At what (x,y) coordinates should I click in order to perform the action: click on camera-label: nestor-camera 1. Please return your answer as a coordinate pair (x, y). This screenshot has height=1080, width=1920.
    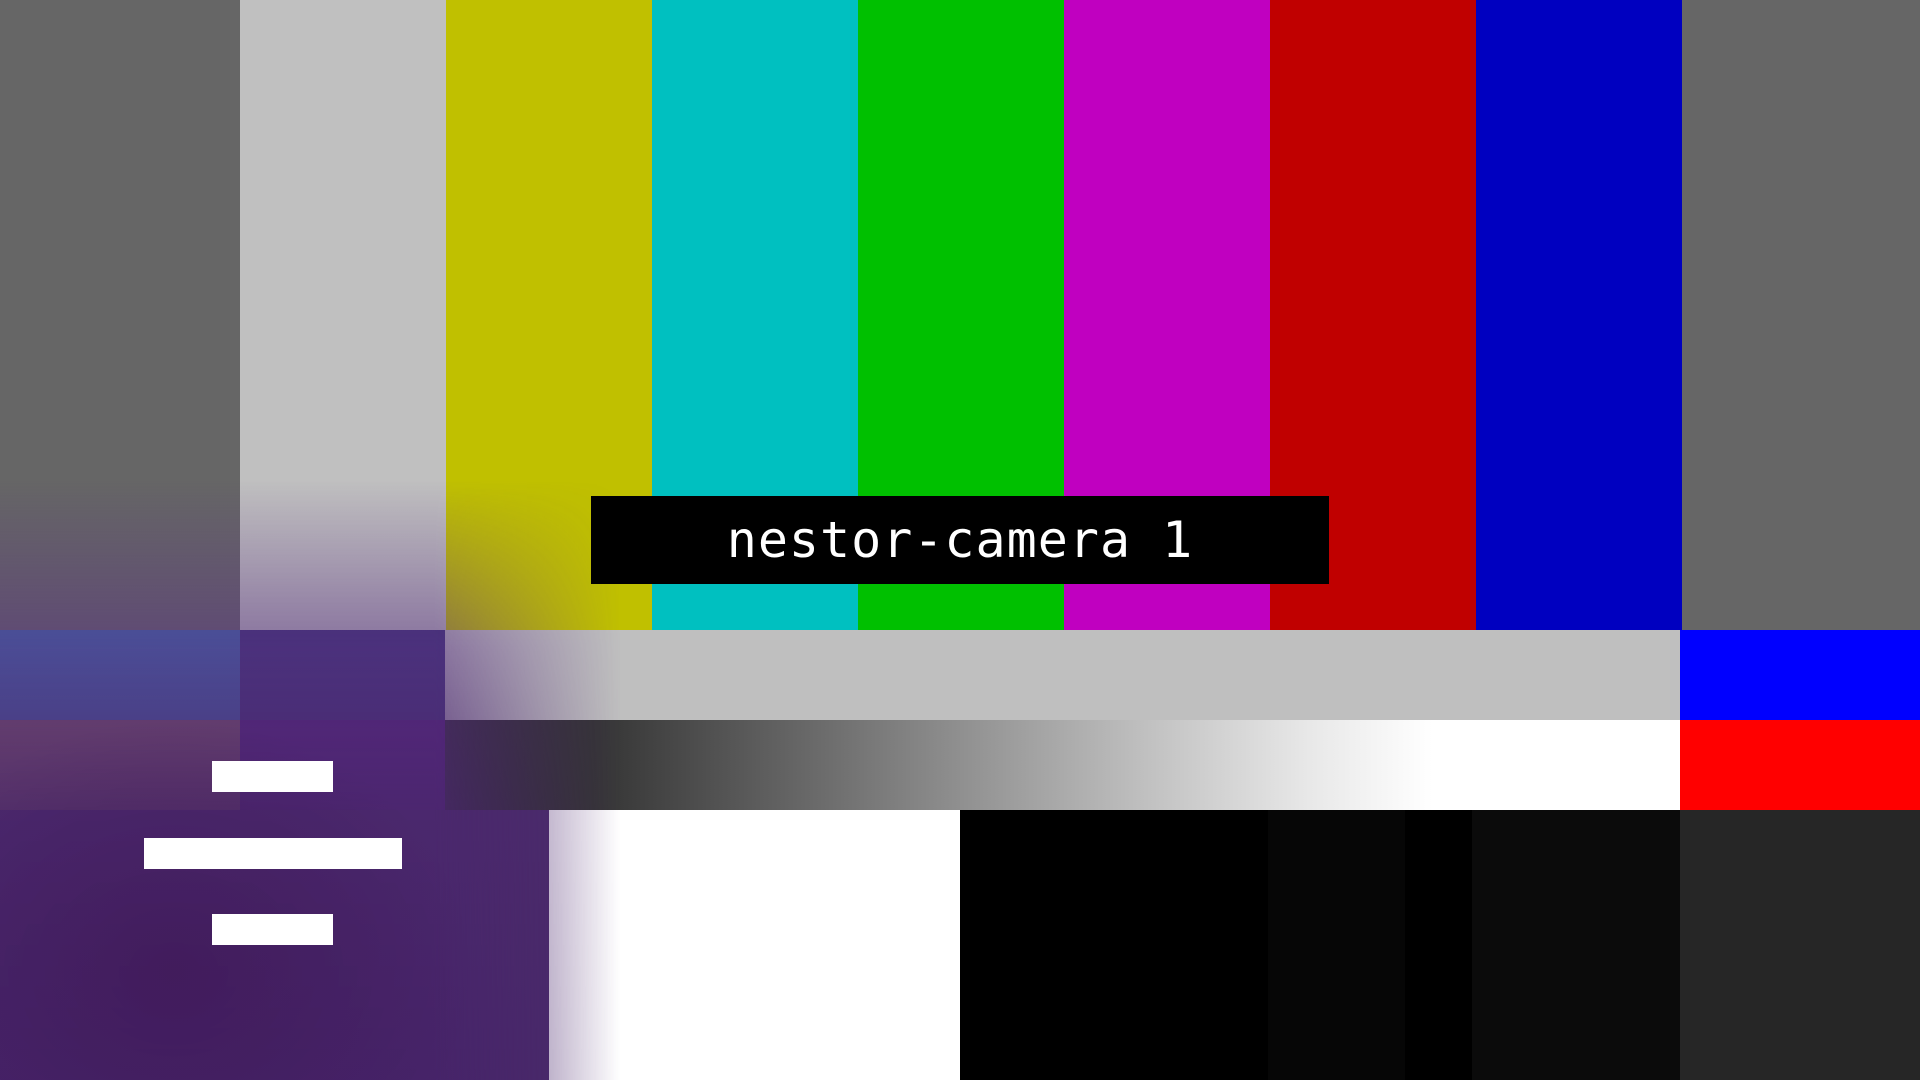
    Looking at the image, I should click on (960, 540).